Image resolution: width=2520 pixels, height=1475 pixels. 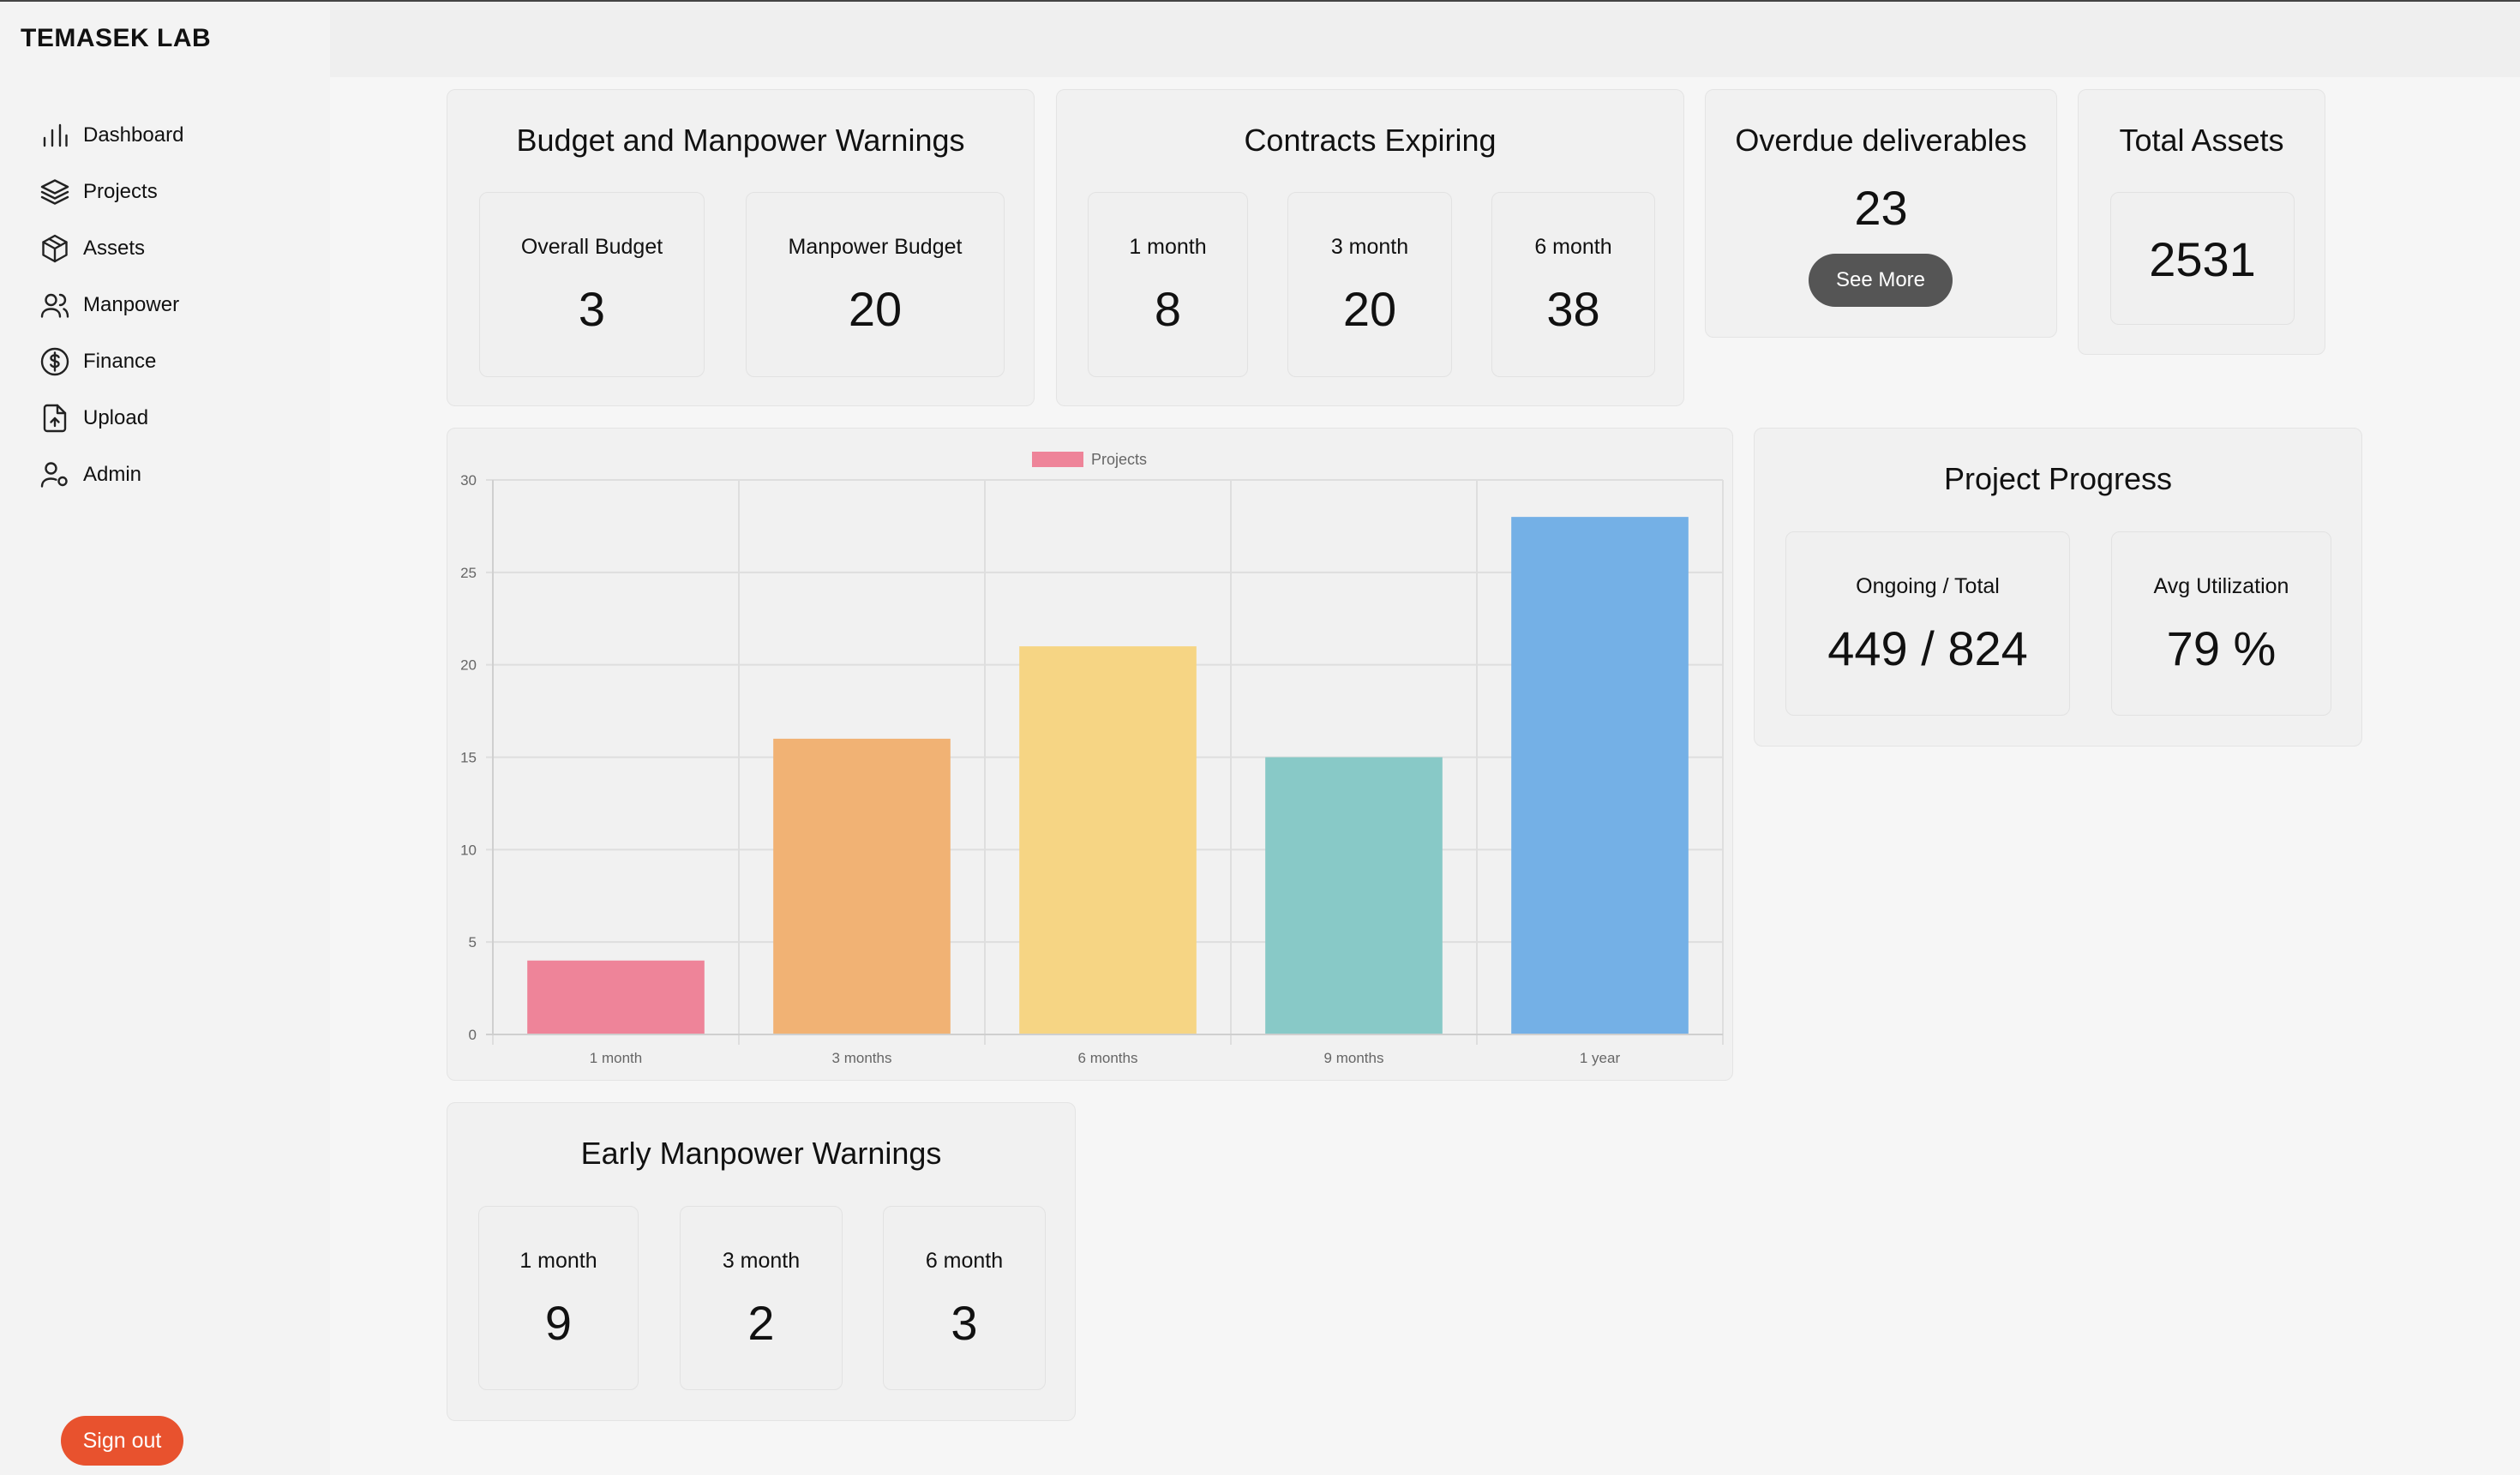 What do you see at coordinates (1881, 208) in the screenshot?
I see `overdue-count: 23` at bounding box center [1881, 208].